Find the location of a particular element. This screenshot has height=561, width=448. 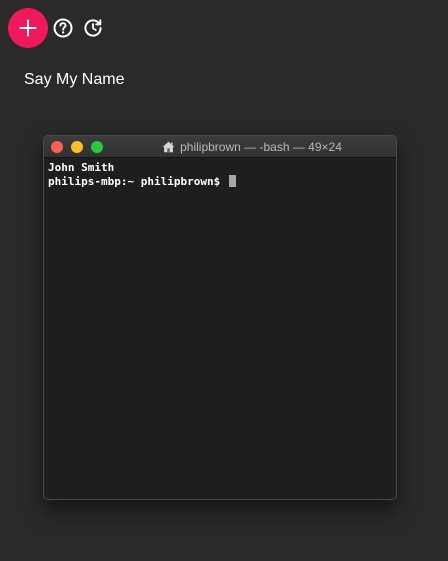

window-close-button is located at coordinates (57, 147).